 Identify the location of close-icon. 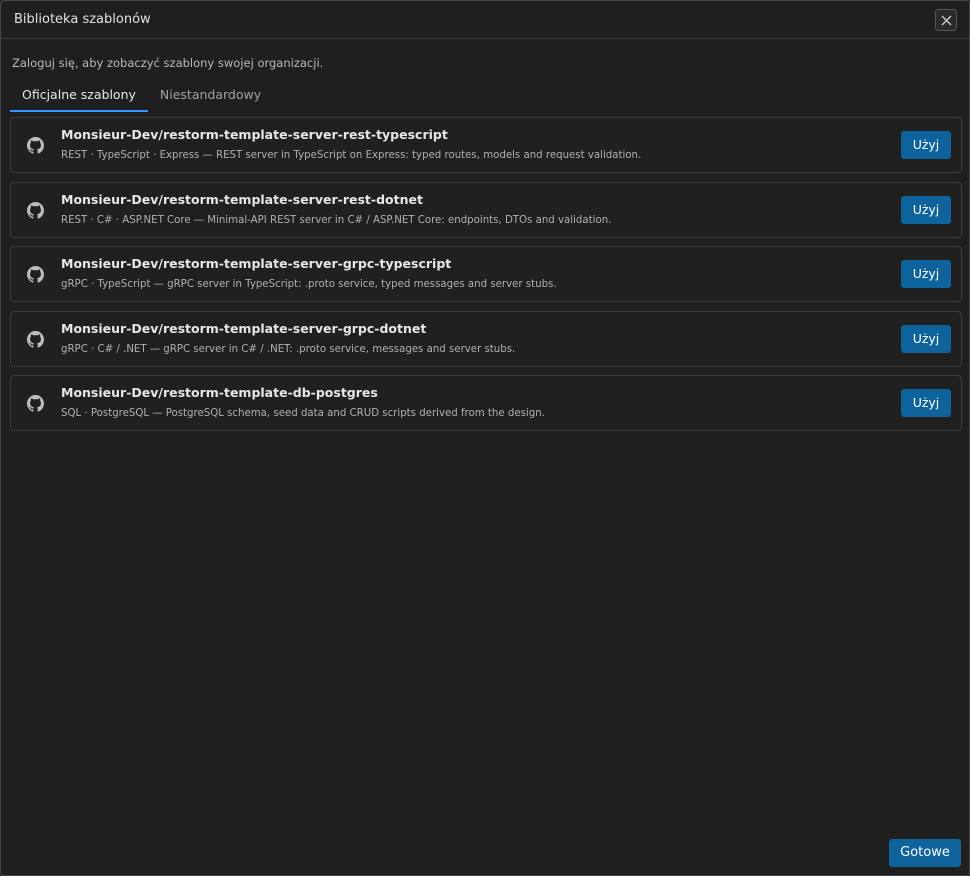
(946, 20).